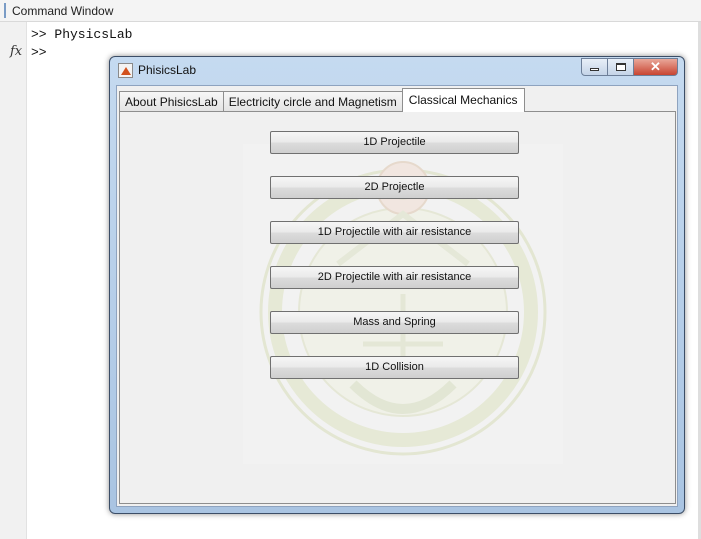 The height and width of the screenshot is (539, 701). What do you see at coordinates (39, 52) in the screenshot?
I see `command-prompt: >>` at bounding box center [39, 52].